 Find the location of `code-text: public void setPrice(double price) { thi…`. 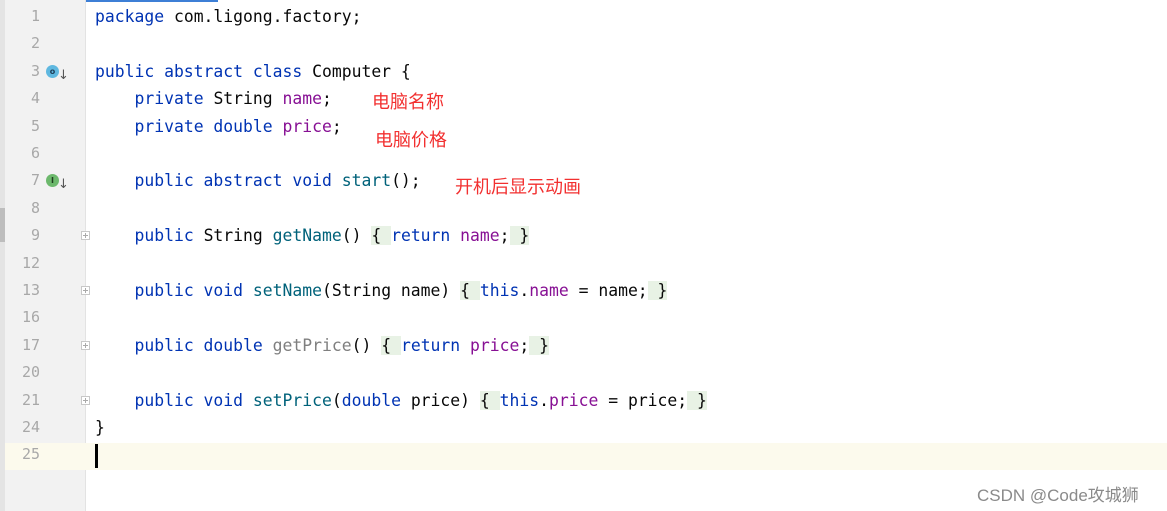

code-text: public void setPrice(double price) { thi… is located at coordinates (401, 400).